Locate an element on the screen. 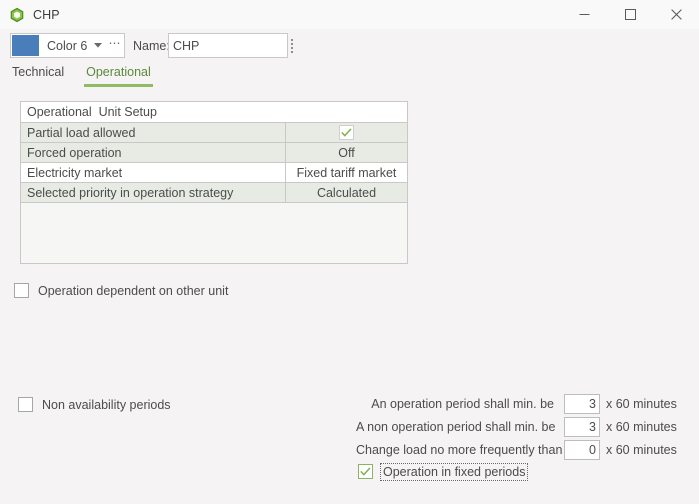  non-availability-label: Non availability periods is located at coordinates (106, 404).